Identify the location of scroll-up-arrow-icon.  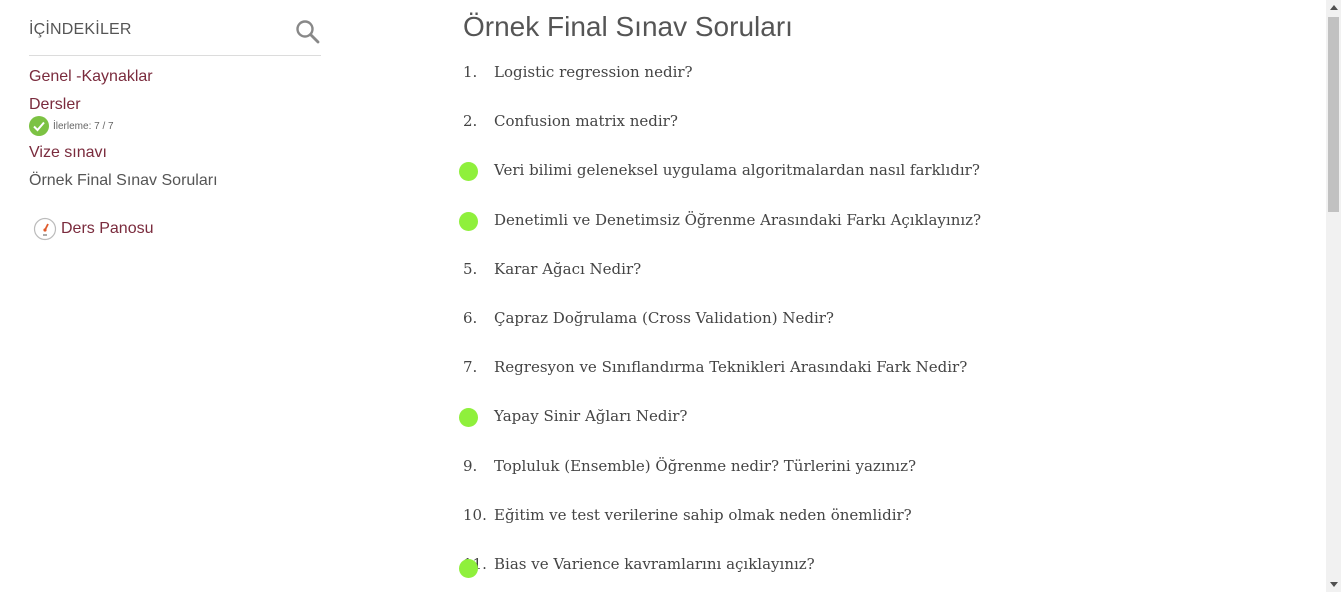
(1333, 7).